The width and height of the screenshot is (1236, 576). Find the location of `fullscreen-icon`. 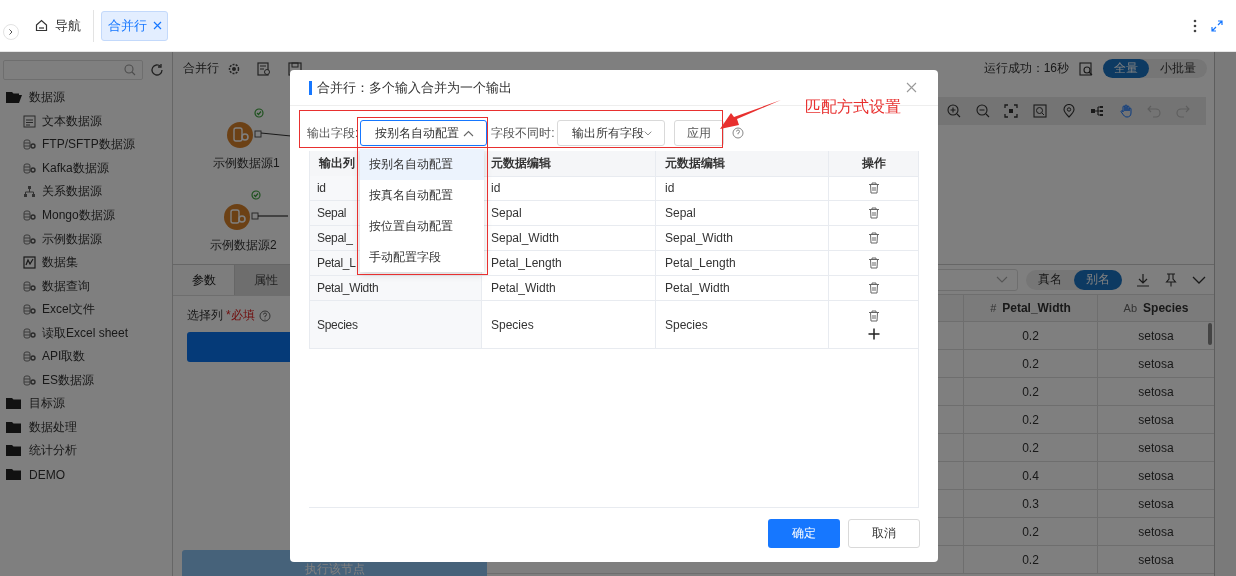

fullscreen-icon is located at coordinates (1217, 25).